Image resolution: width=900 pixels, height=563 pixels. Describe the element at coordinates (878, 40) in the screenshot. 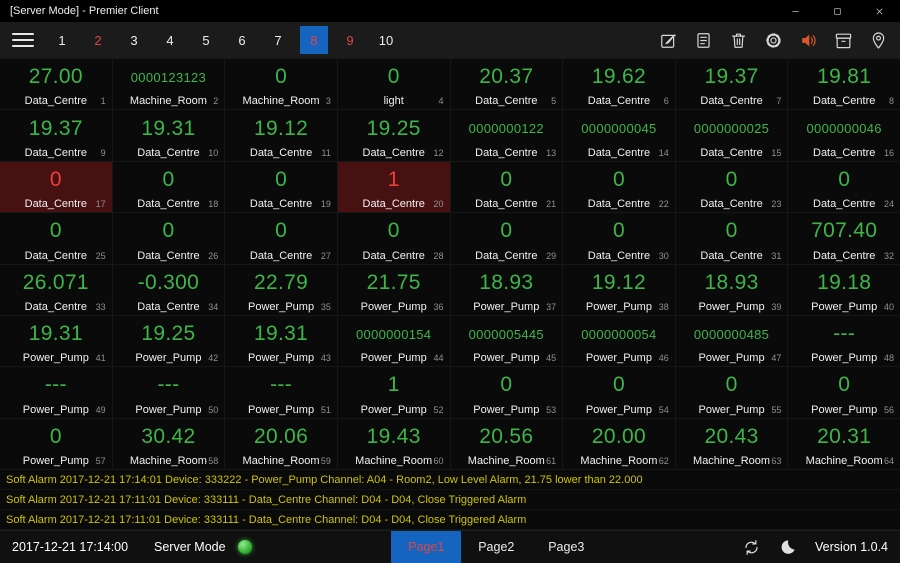

I see `location-icon` at that location.